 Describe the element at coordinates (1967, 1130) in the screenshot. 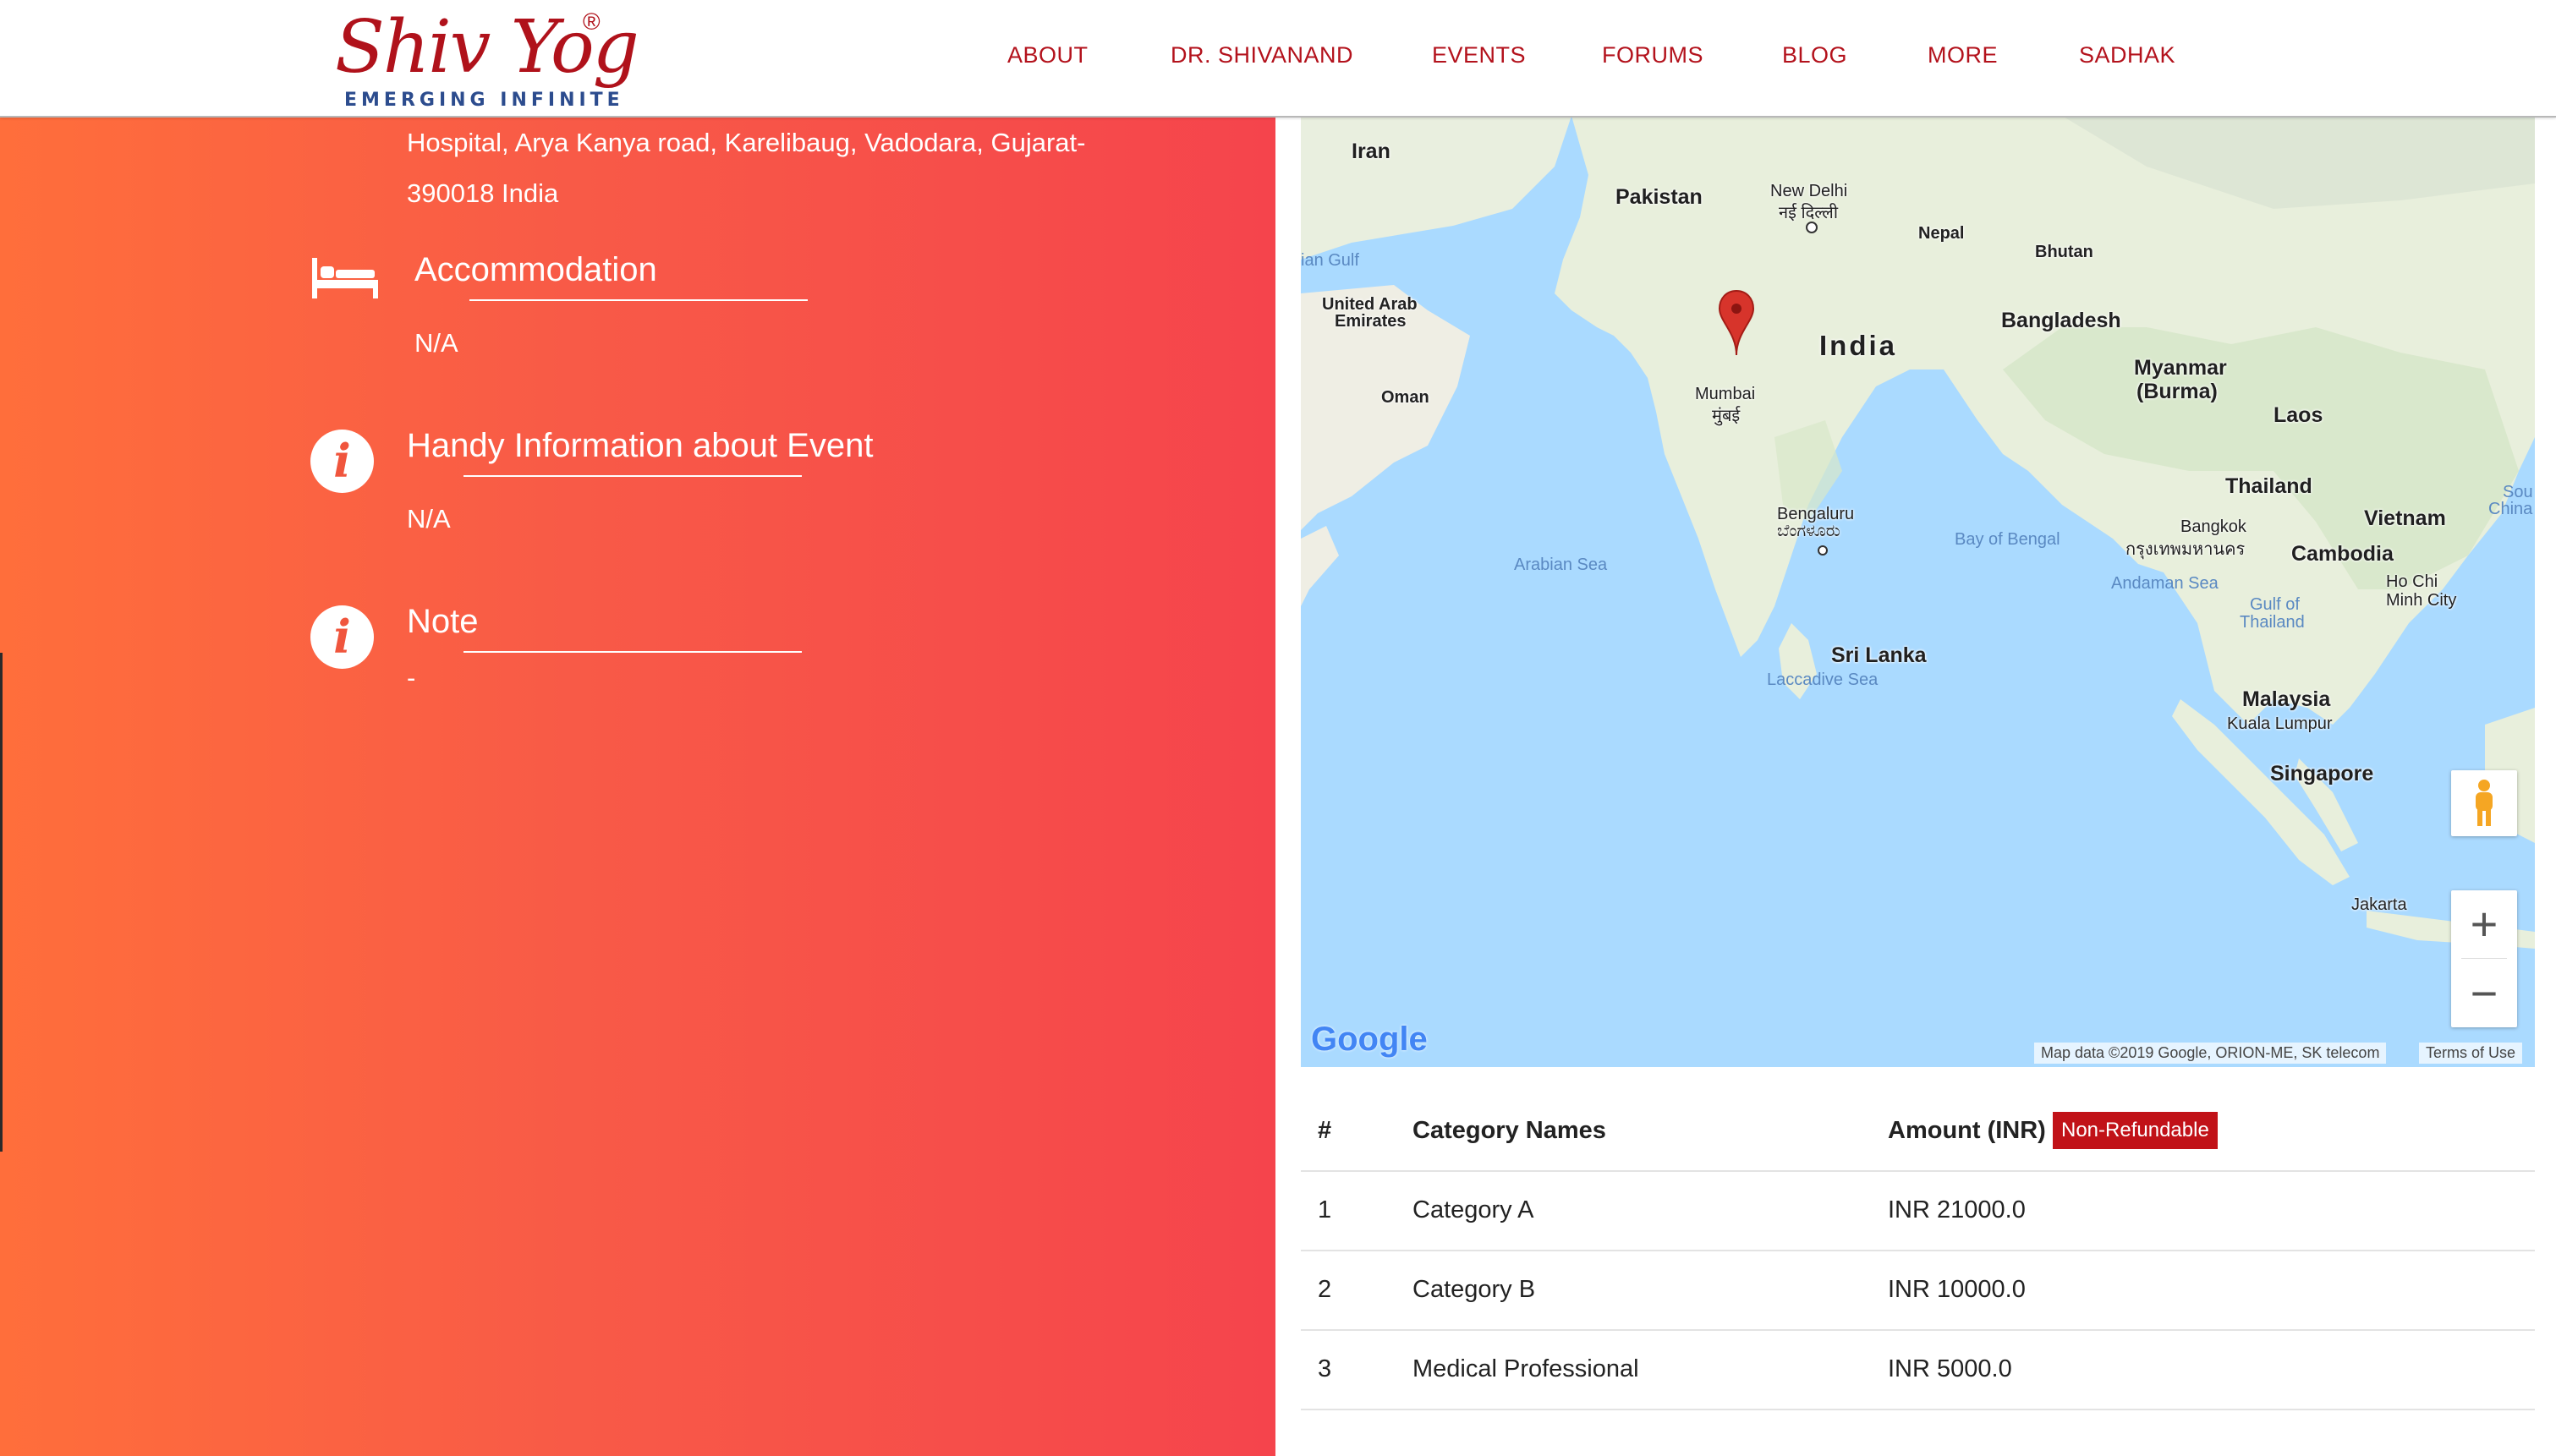

I see `column-amount-header: Amount (INR)` at that location.